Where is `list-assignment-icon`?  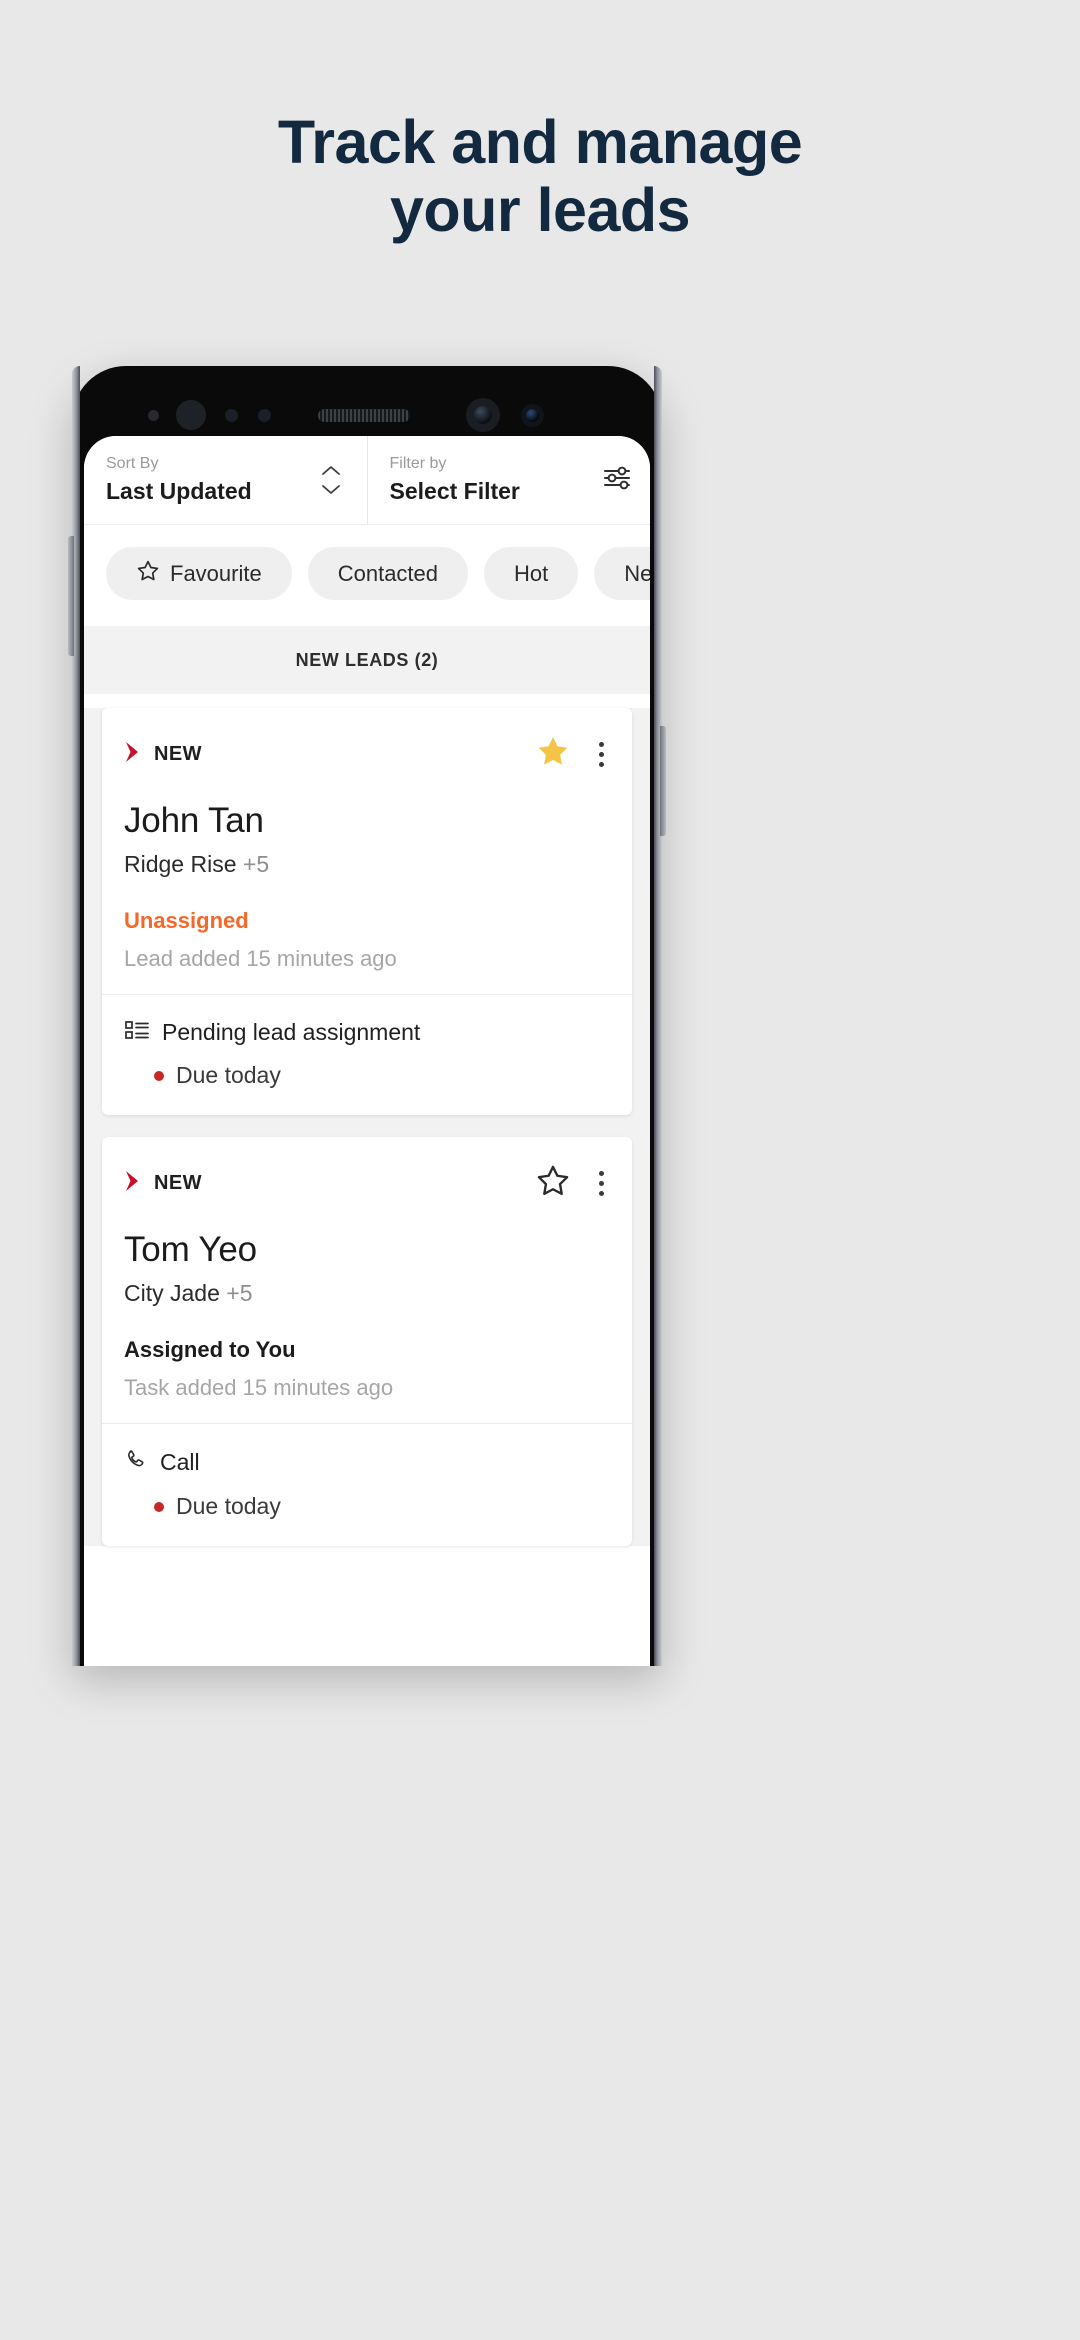 list-assignment-icon is located at coordinates (137, 1032).